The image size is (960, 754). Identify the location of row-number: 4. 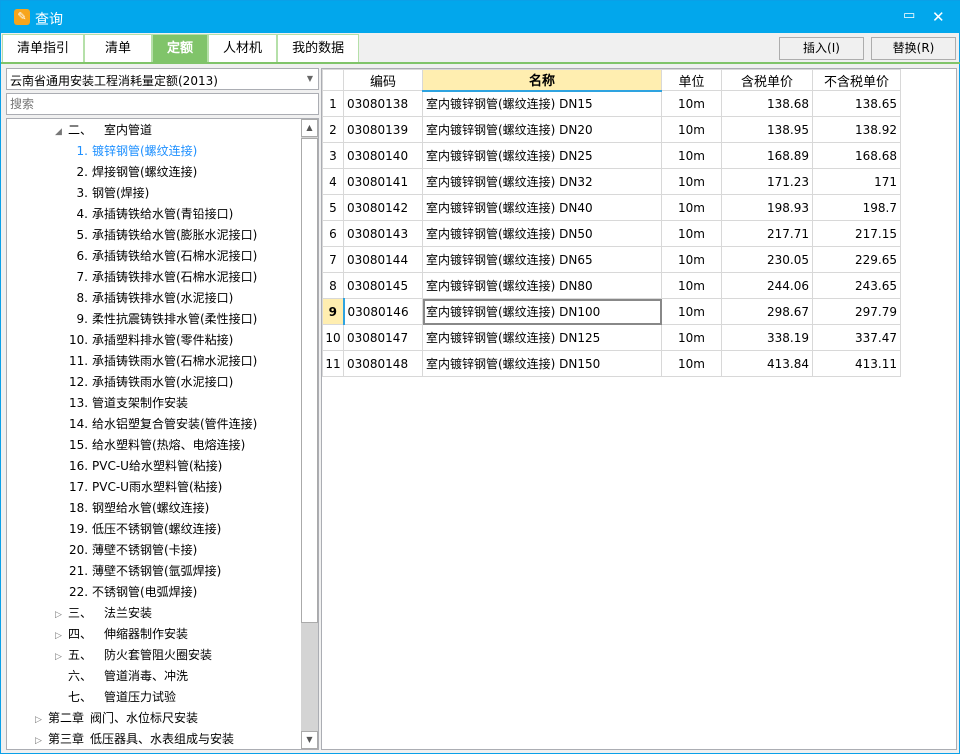
(333, 181).